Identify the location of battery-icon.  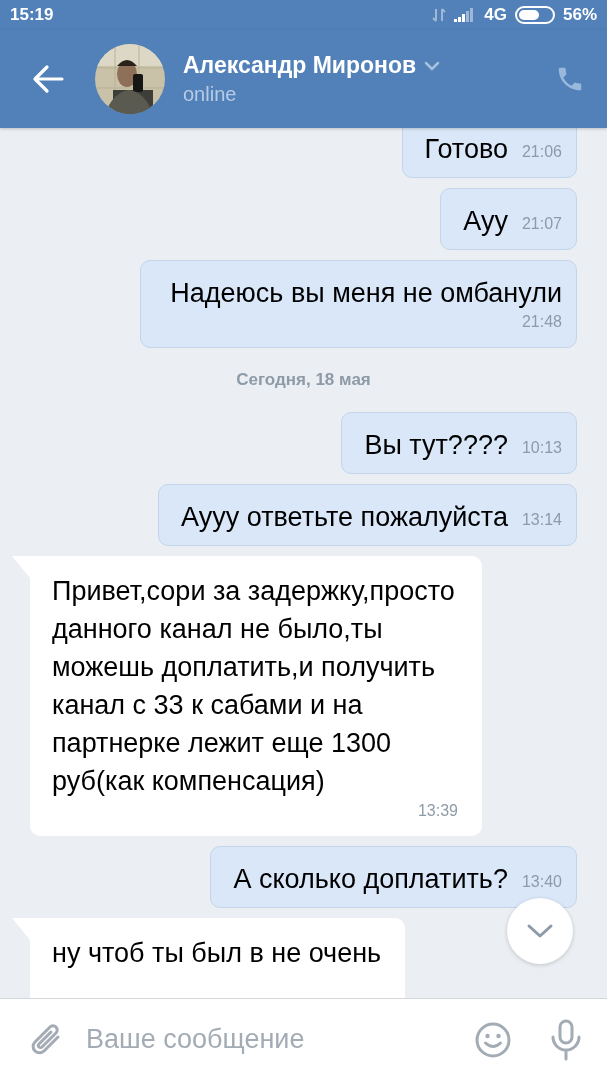
(534, 15).